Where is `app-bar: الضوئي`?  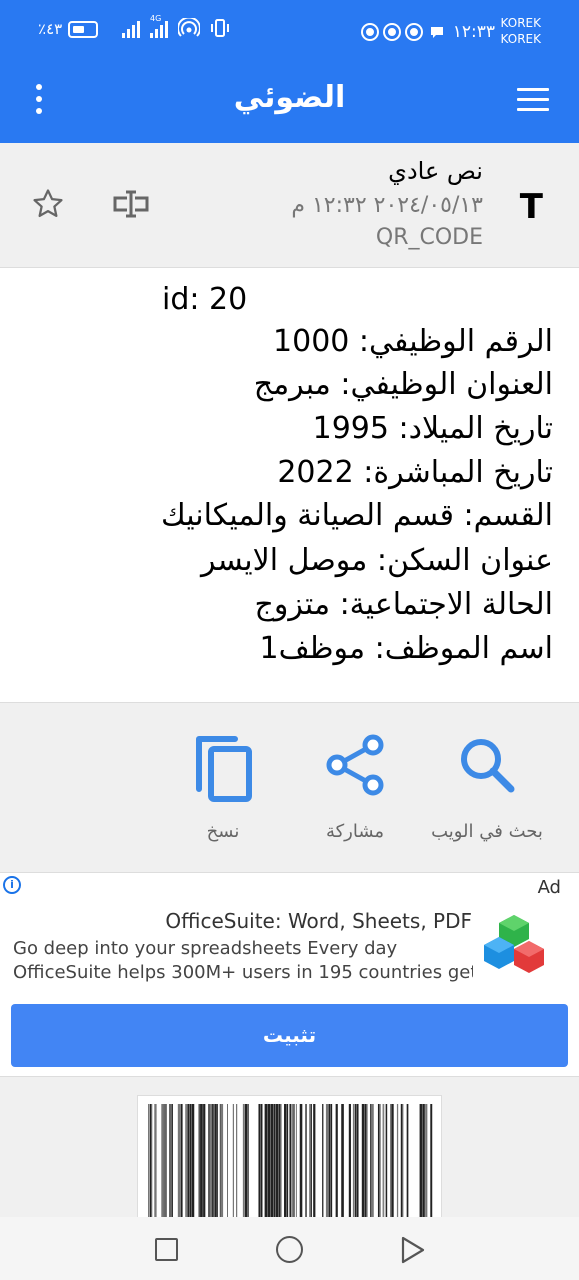 app-bar: الضوئي is located at coordinates (289, 103).